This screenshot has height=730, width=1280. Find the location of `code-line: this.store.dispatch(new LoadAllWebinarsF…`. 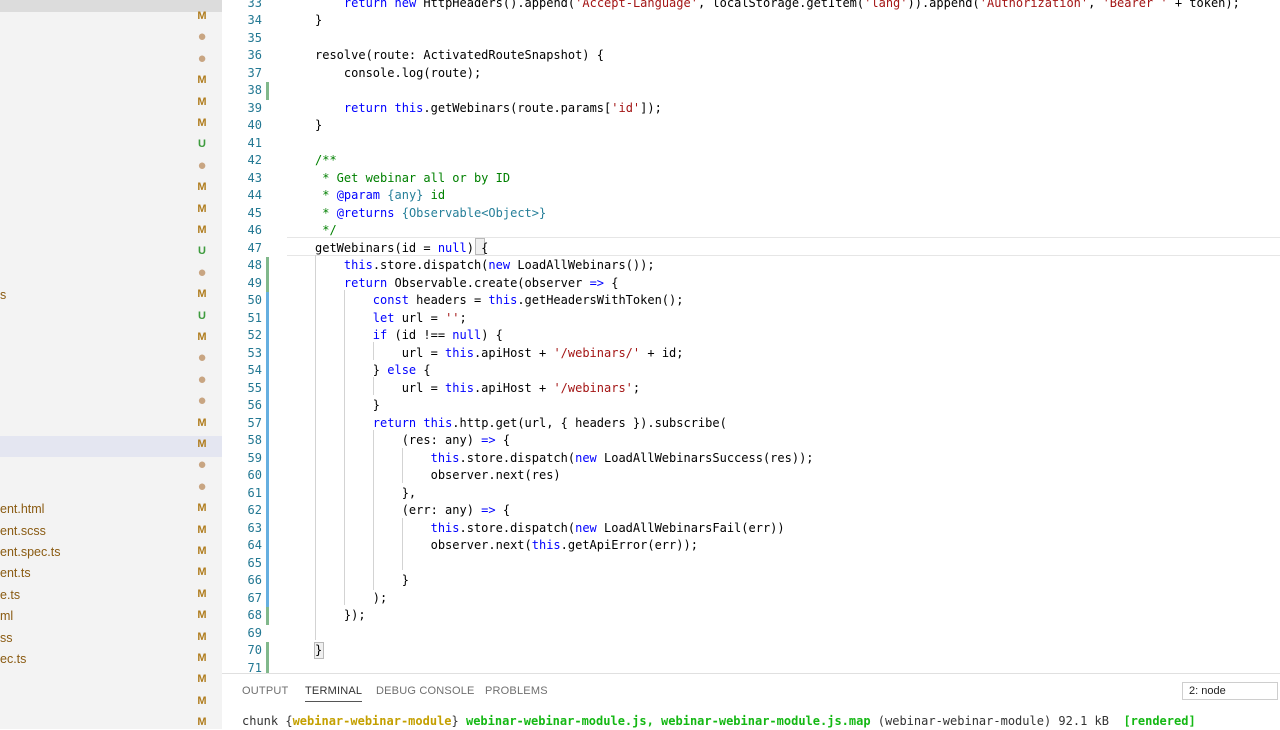

code-line: this.store.dispatch(new LoadAllWebinarsF… is located at coordinates (607, 527).